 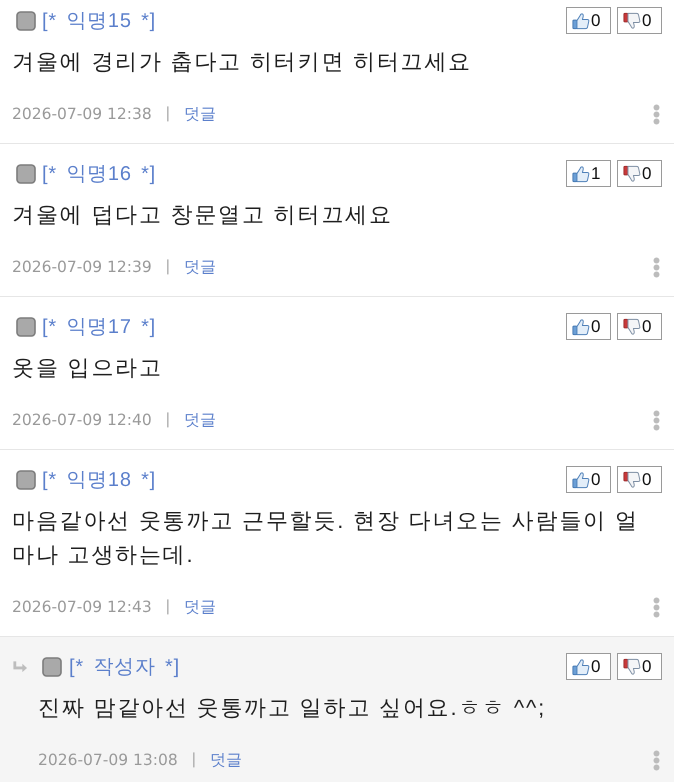 What do you see at coordinates (293, 708) in the screenshot?
I see `comment-text: 진짜 맘같아선 웃통까고 일하고 싶어요.ㅎㅎ ^^;` at bounding box center [293, 708].